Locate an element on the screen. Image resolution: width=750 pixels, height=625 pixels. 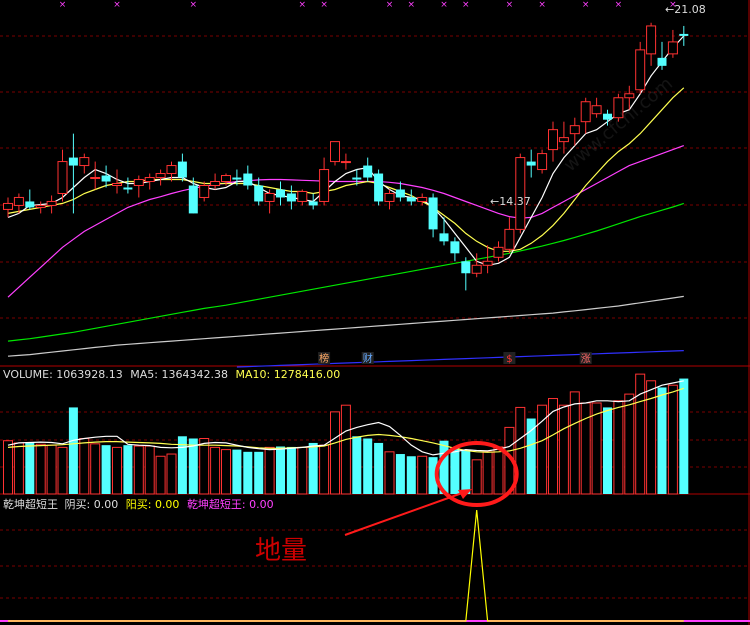
volume-ma5-value: 1364342.38 is located at coordinates (194, 374).